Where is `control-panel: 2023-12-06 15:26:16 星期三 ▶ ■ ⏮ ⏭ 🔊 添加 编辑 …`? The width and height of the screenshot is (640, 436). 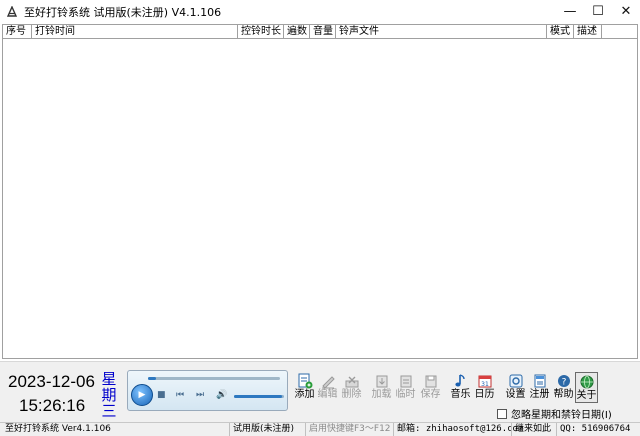
control-panel: 2023-12-06 15:26:16 星期三 ▶ ■ ⏮ ⏭ 🔊 添加 编辑 … is located at coordinates (320, 391).